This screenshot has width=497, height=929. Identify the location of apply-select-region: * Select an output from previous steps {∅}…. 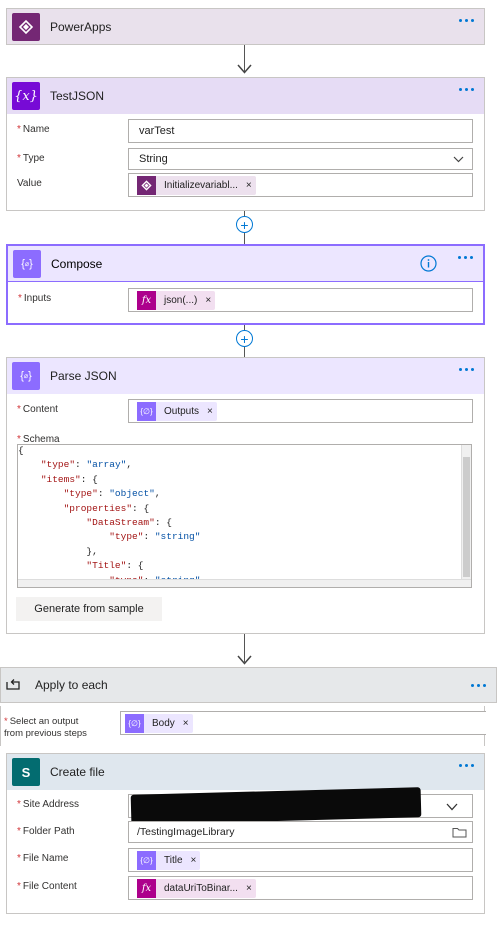
(243, 726).